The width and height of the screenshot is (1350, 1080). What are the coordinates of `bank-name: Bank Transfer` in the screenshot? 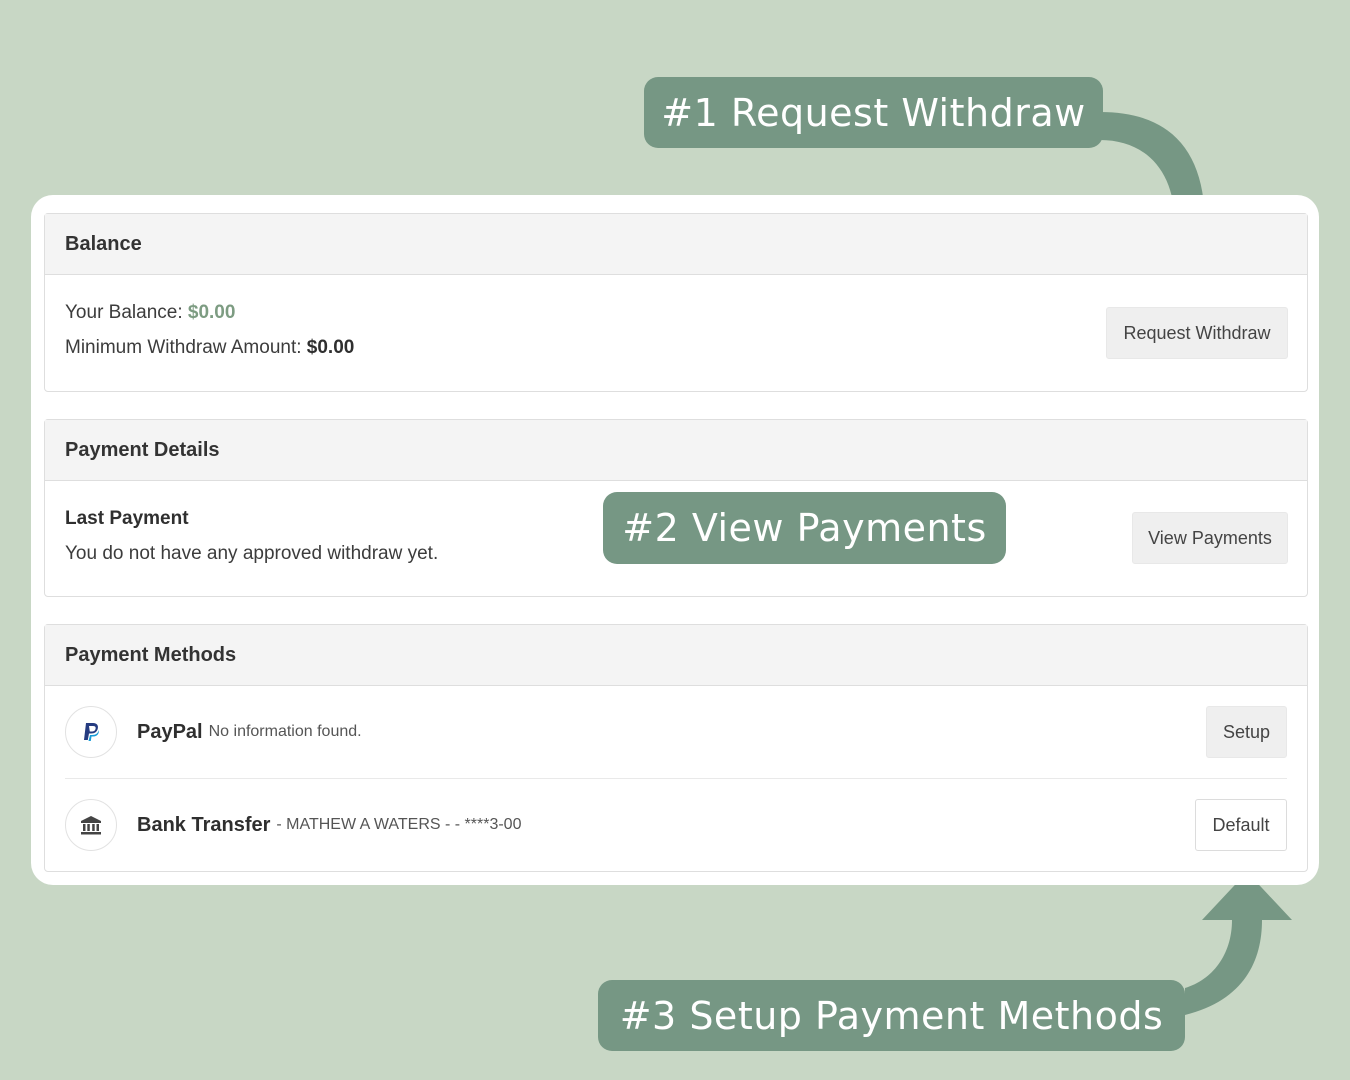 It's located at (204, 824).